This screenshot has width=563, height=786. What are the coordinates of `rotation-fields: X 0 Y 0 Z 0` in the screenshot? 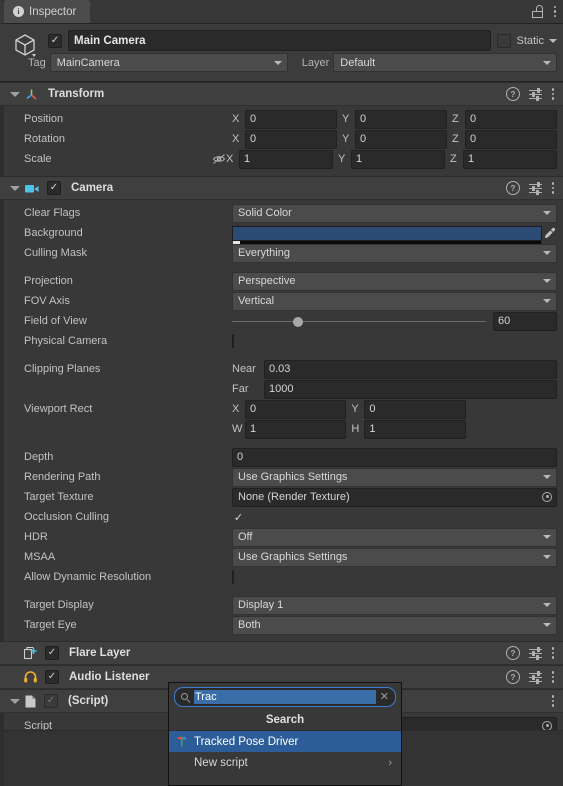 It's located at (394, 139).